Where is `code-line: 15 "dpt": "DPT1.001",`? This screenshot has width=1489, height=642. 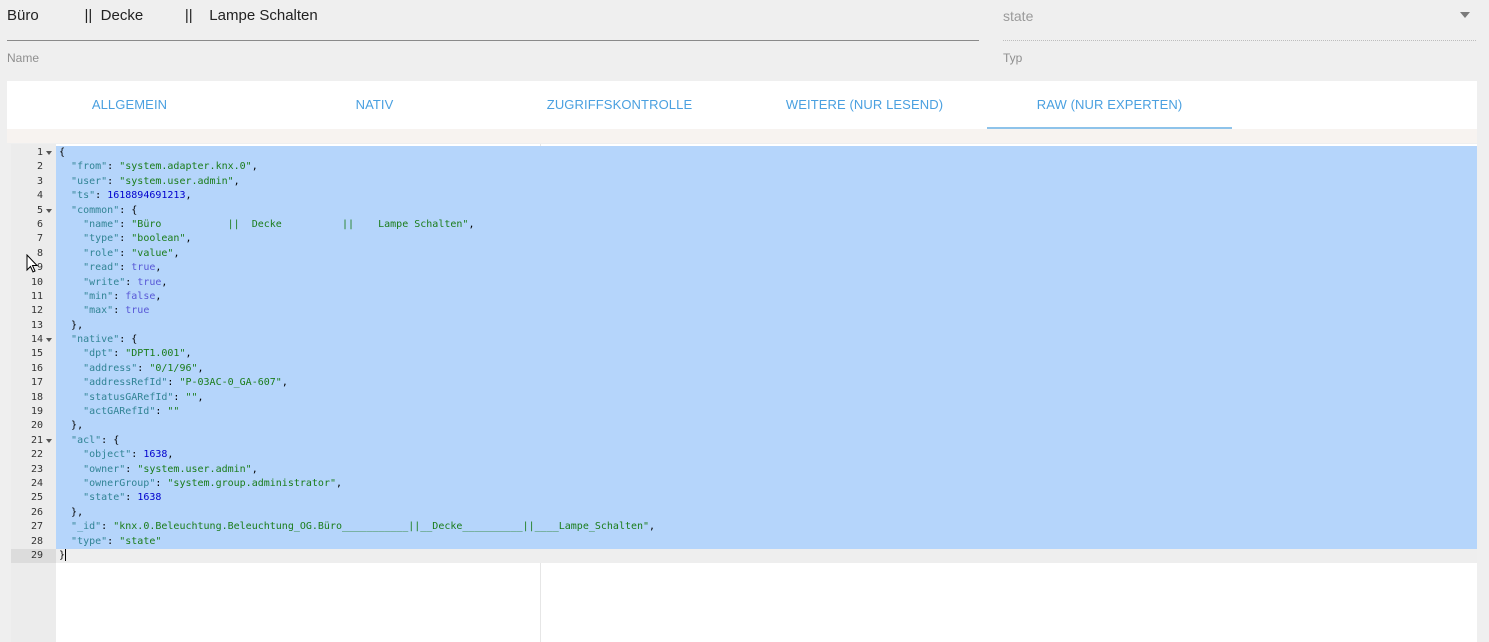 code-line: 15 "dpt": "DPT1.001", is located at coordinates (744, 354).